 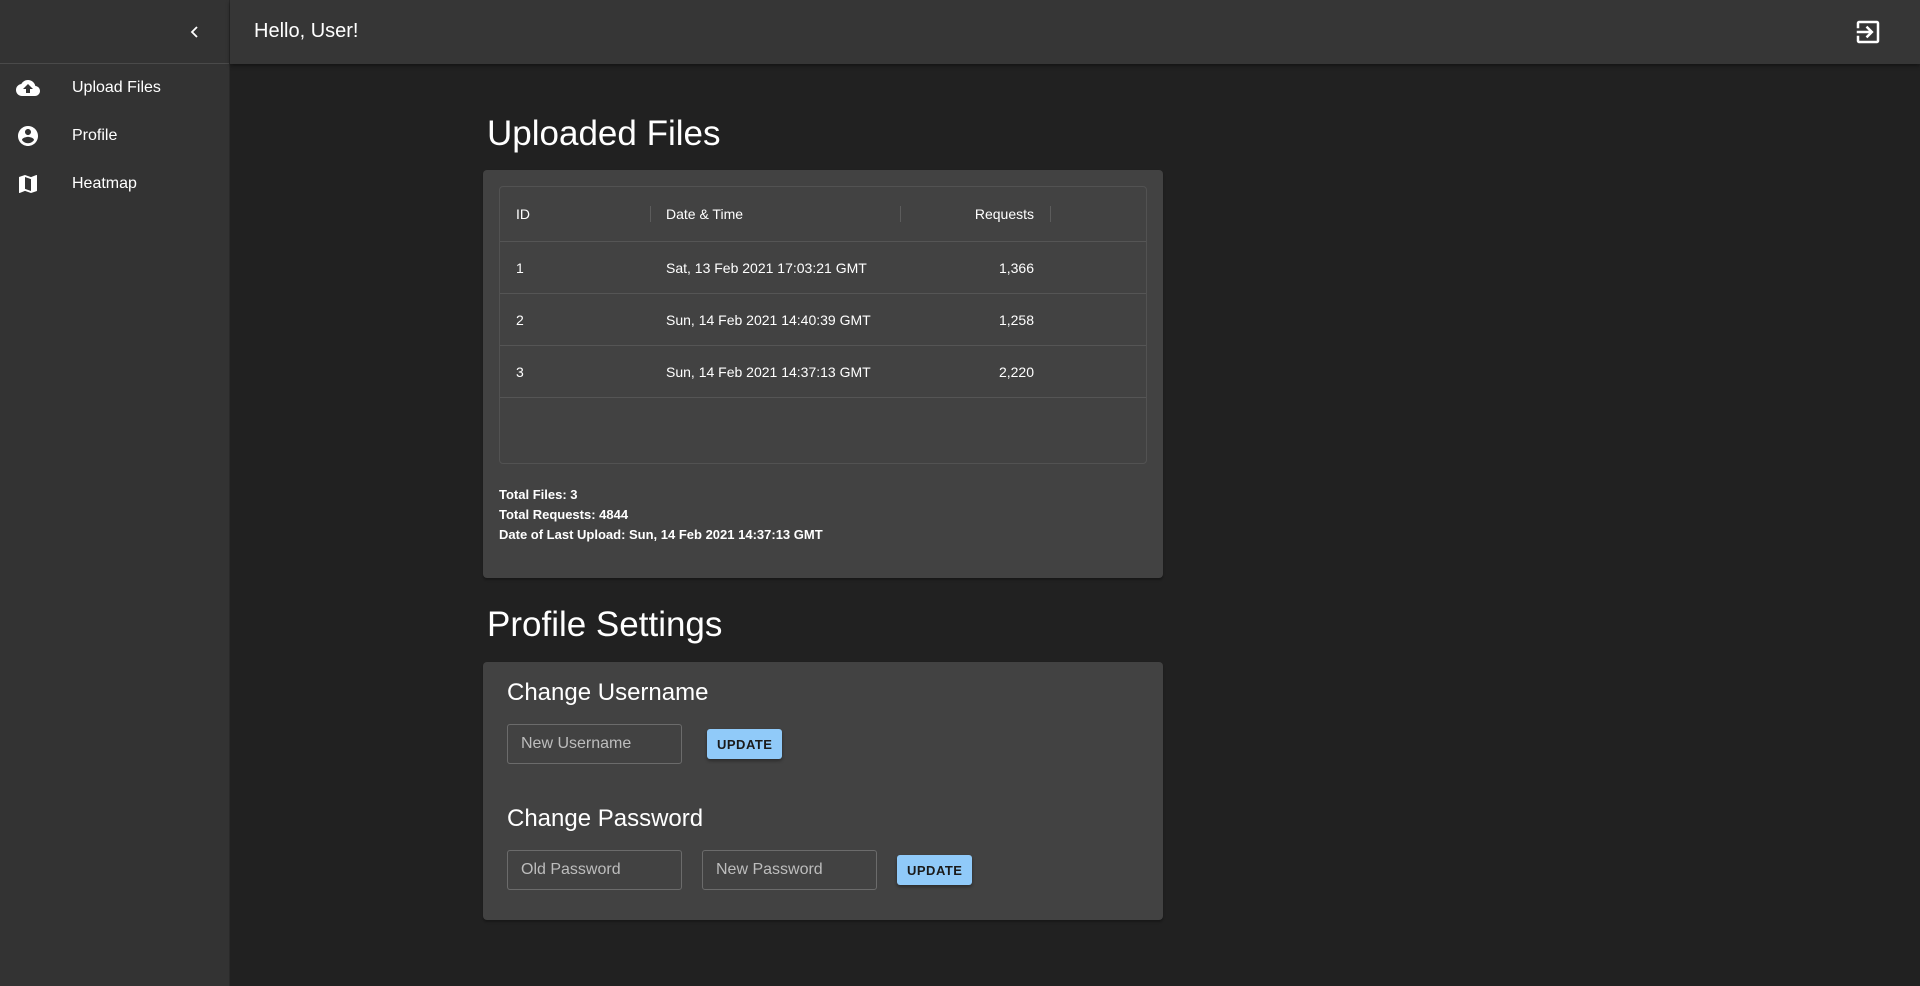 I want to click on sidebar-item-label: Upload Files, so click(x=116, y=87).